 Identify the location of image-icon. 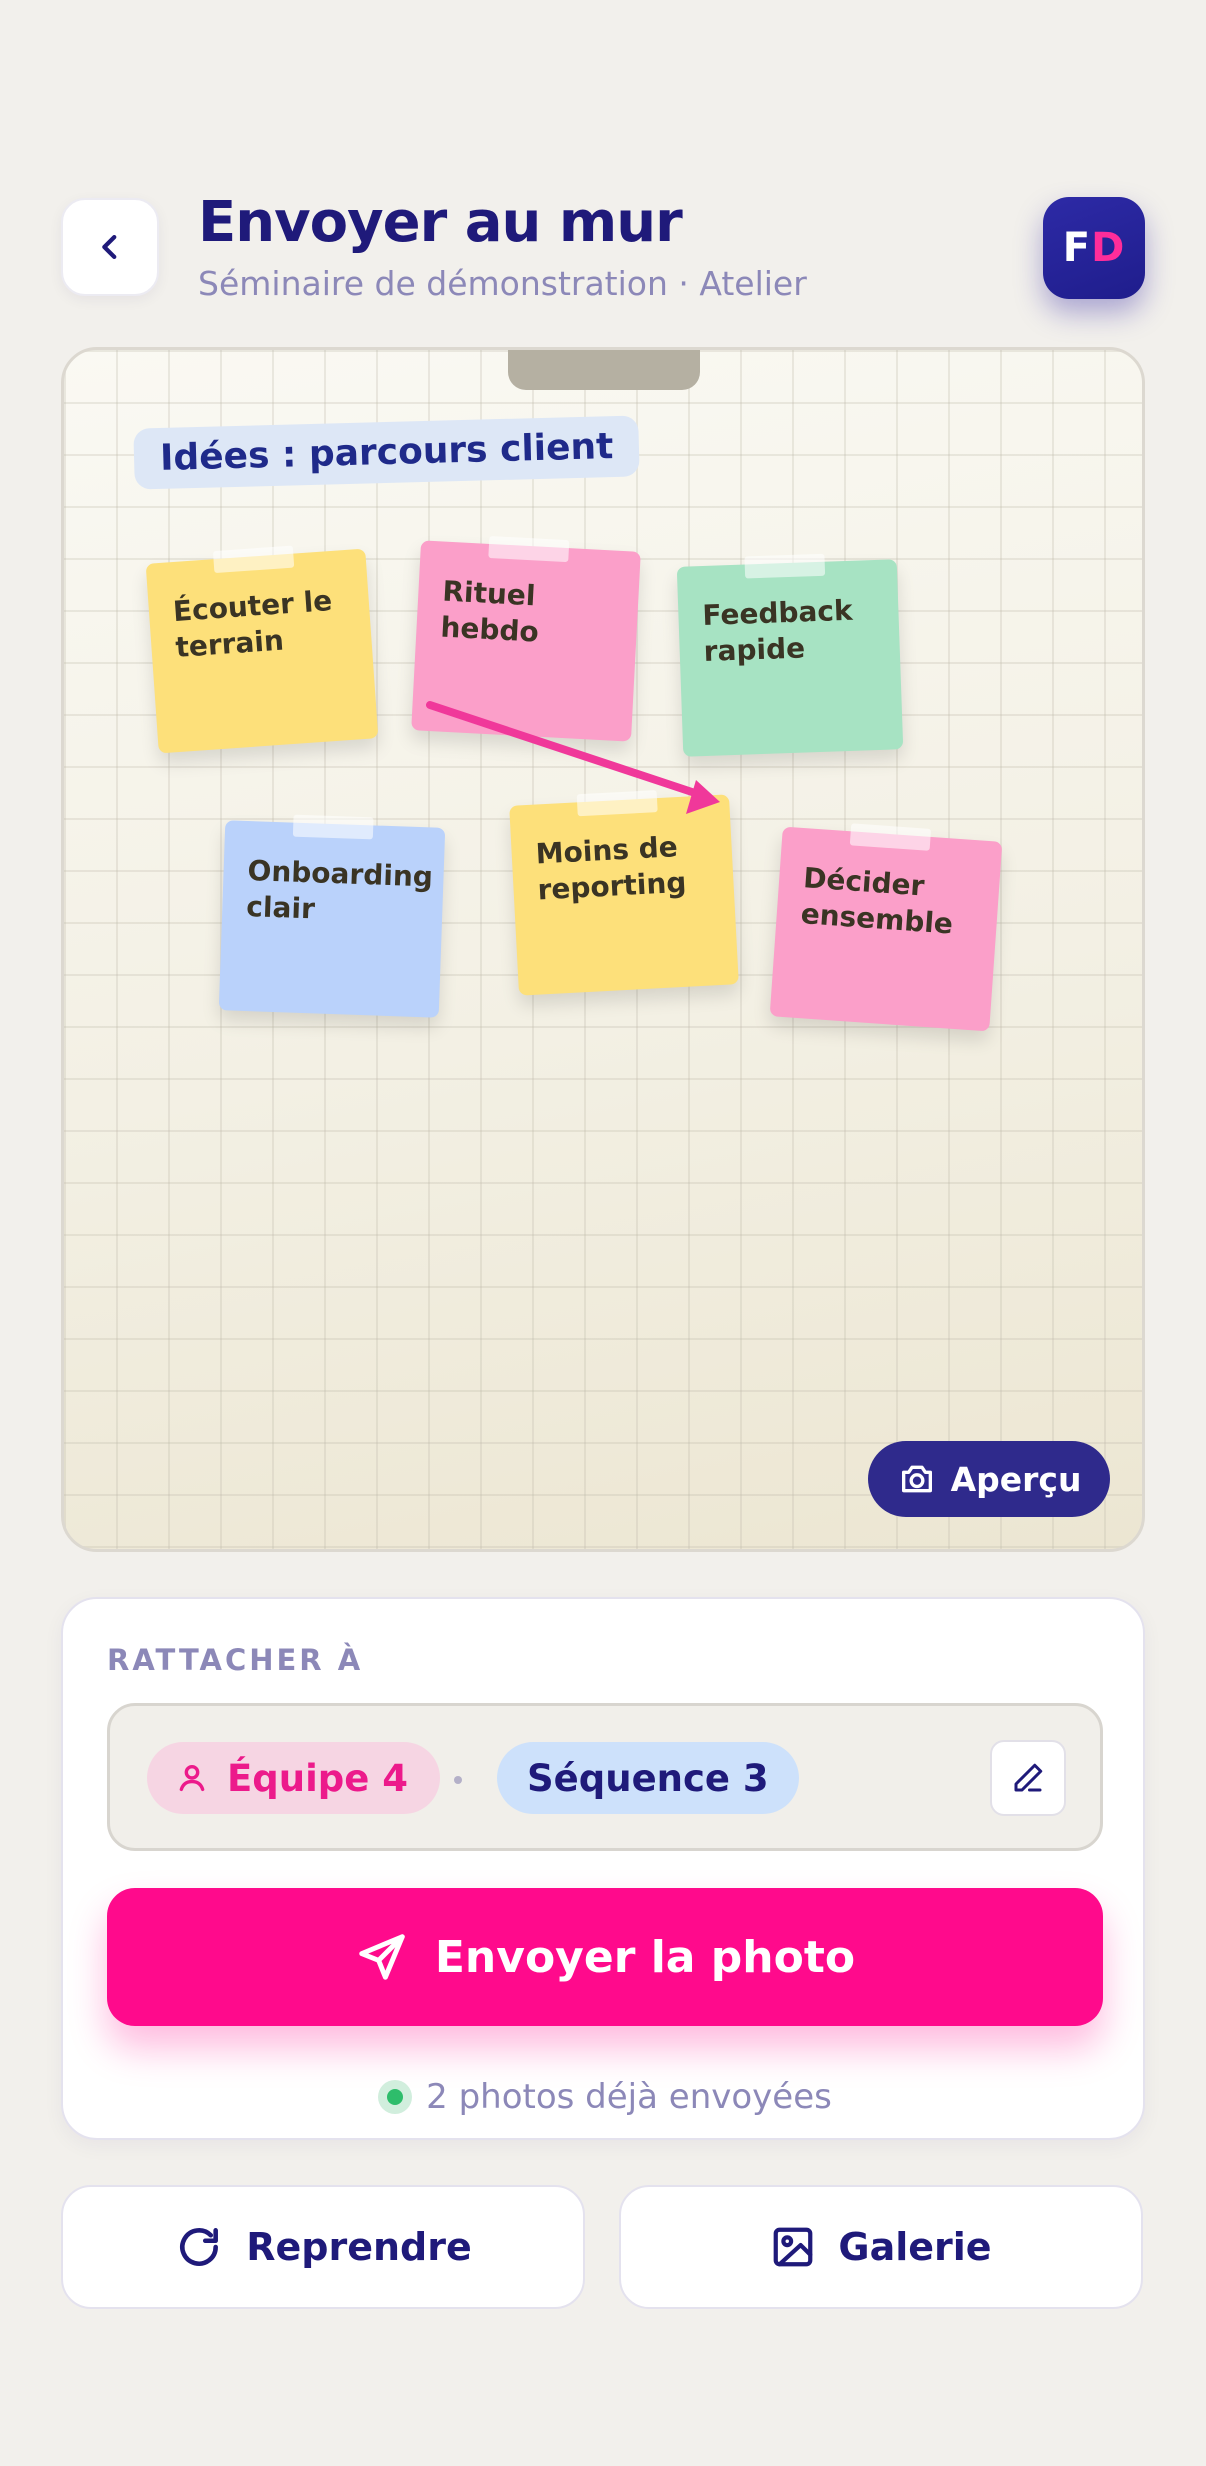
(793, 2247).